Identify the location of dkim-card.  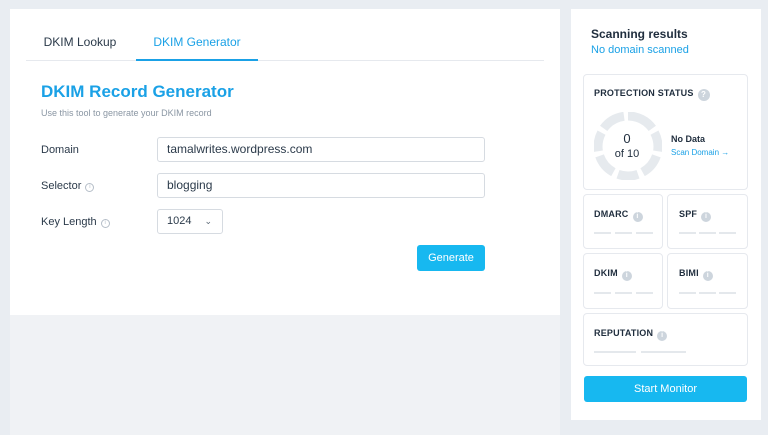
(623, 281).